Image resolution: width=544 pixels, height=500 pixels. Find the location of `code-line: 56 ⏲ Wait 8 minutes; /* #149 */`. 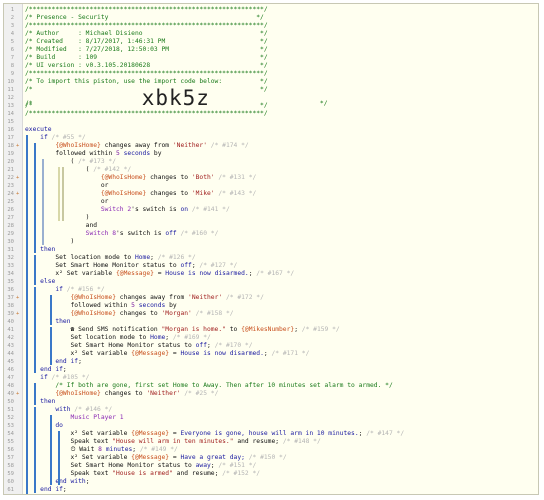

code-line: 56 ⏲ Wait 8 minutes; /* #149 */ is located at coordinates (271, 450).